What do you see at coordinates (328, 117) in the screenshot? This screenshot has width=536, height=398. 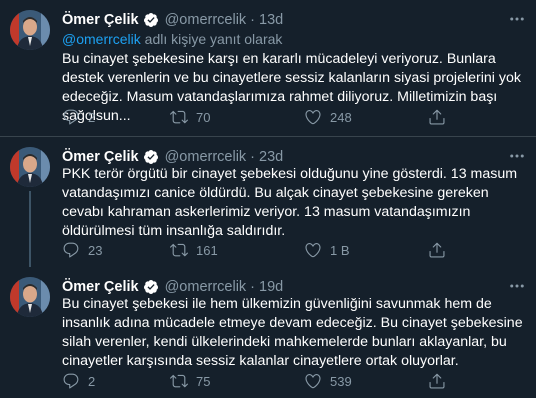 I see `like-button: 248` at bounding box center [328, 117].